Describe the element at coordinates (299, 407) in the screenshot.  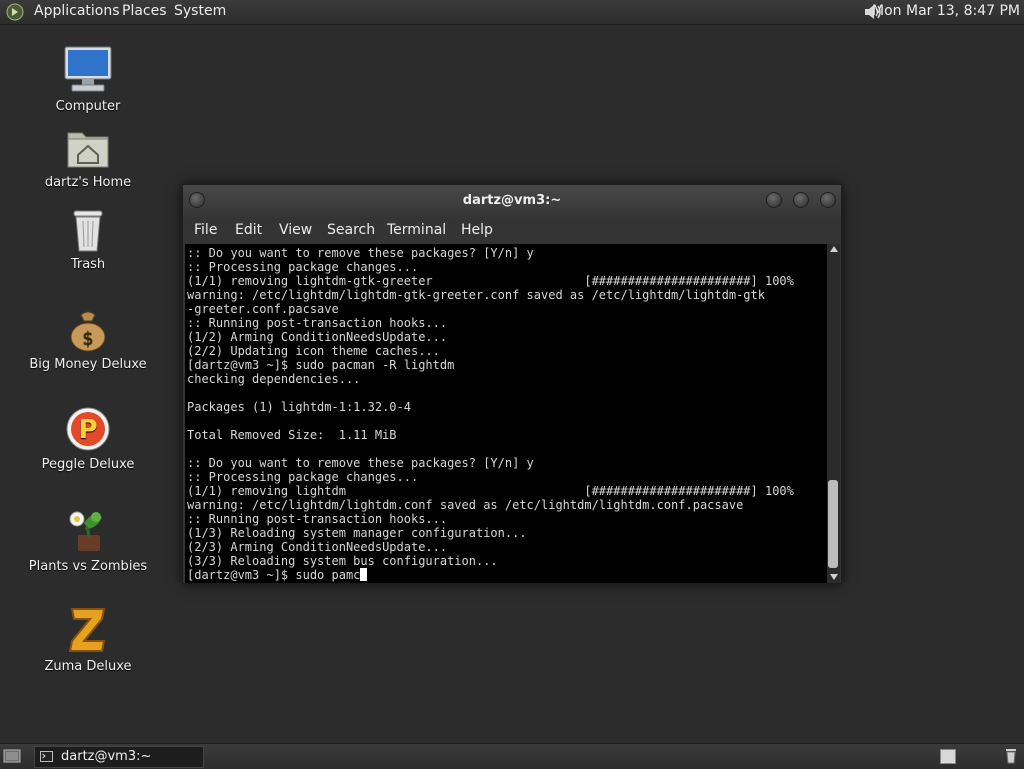
I see `terminal-line: Packages (1) lightdm-1:1.32.0-4` at that location.